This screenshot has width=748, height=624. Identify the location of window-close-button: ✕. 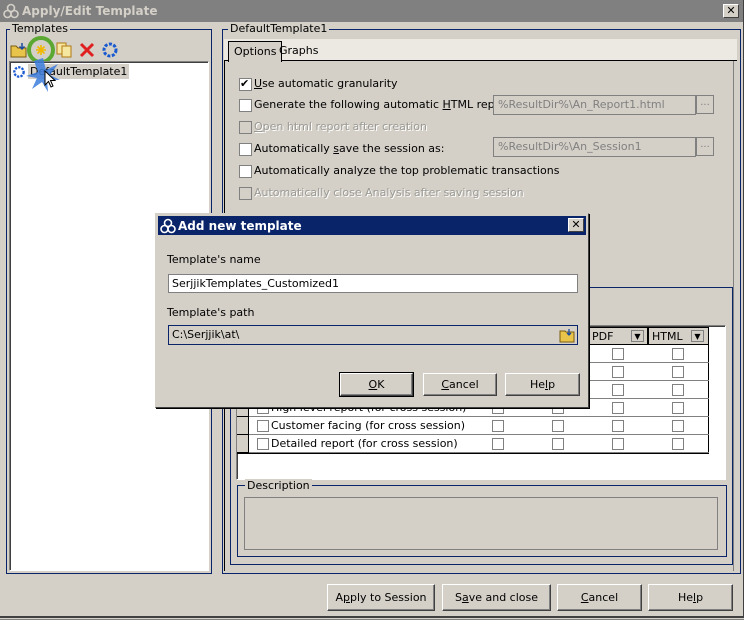
(731, 11).